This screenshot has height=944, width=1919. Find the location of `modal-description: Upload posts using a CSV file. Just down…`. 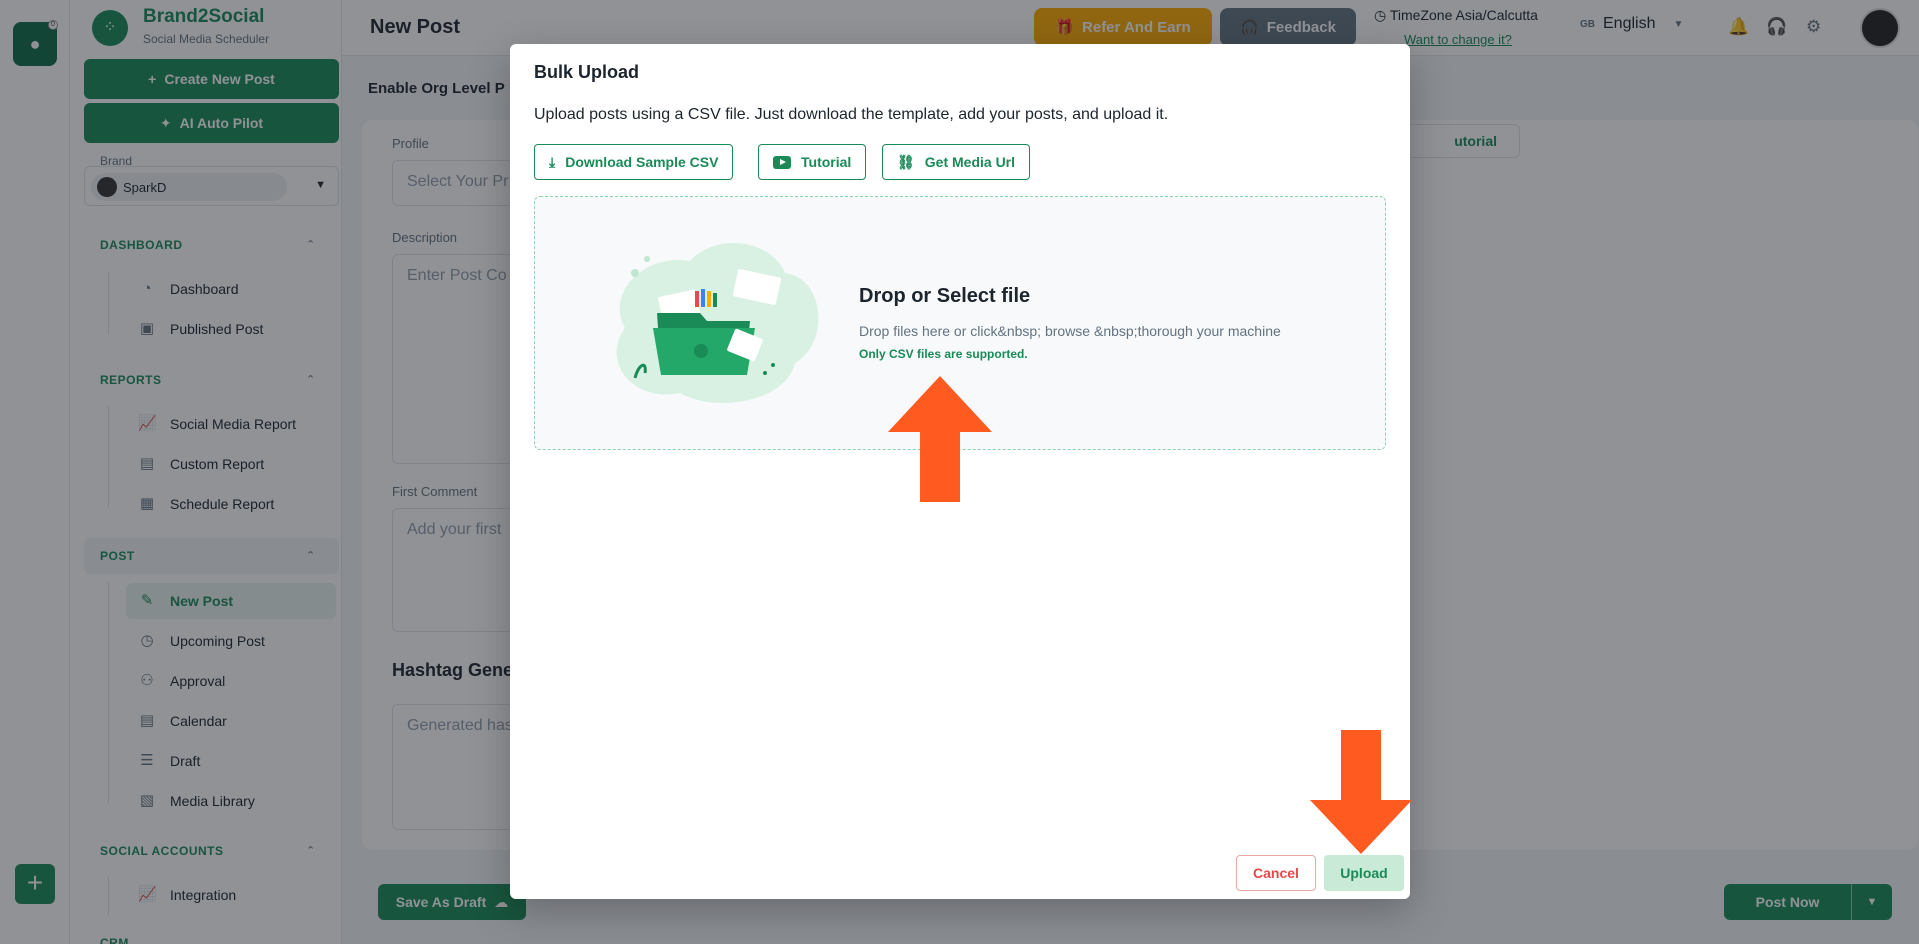

modal-description: Upload posts using a CSV file. Just down… is located at coordinates (851, 114).